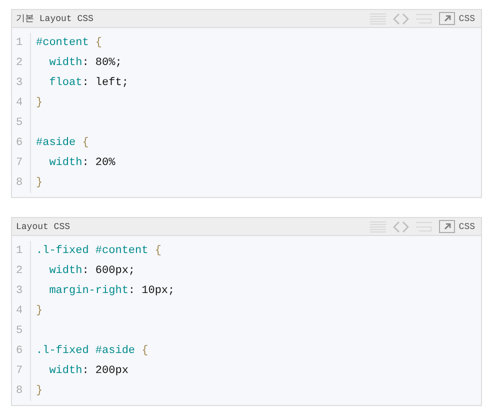 The height and width of the screenshot is (416, 492). Describe the element at coordinates (88, 371) in the screenshot. I see `code-line: width: 200px` at that location.